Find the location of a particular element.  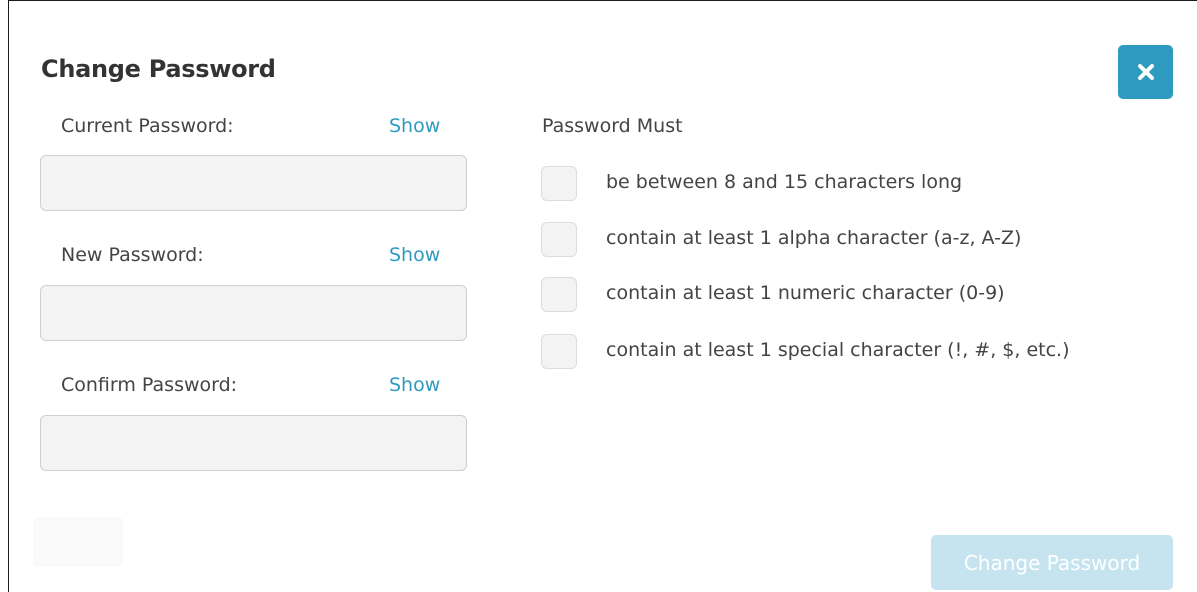

current-password-label: Current Password: is located at coordinates (147, 126).